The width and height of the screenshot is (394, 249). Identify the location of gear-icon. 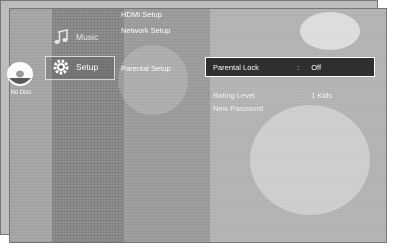
(61, 67).